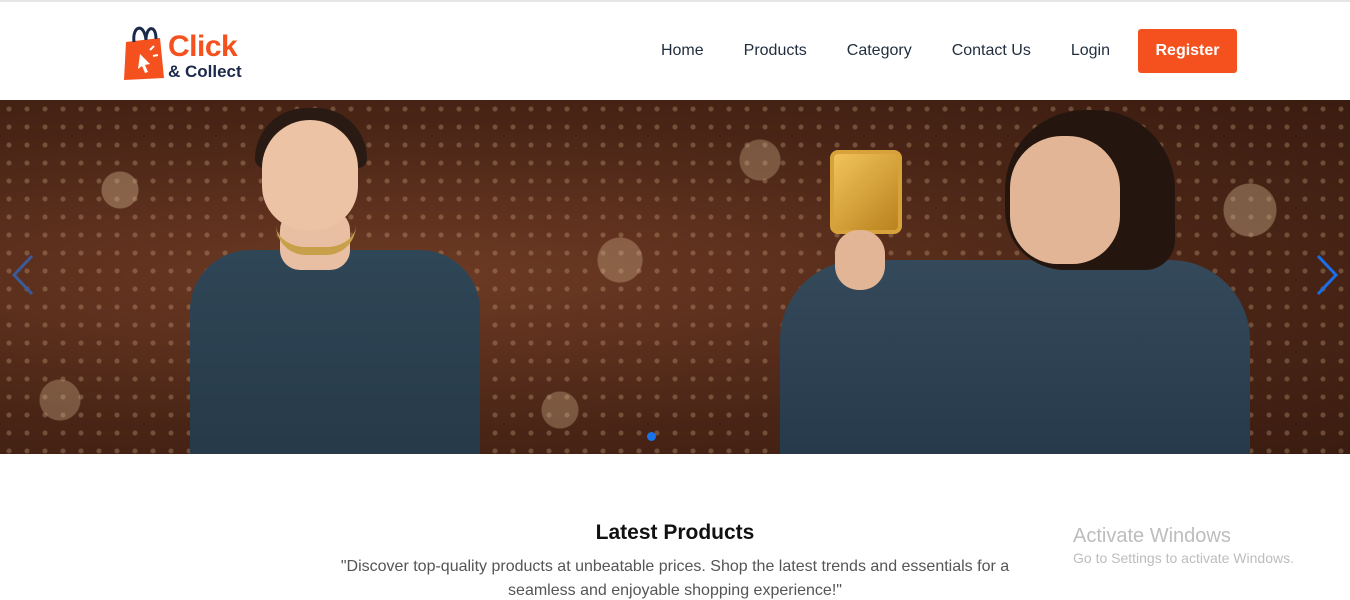 This screenshot has width=1350, height=600. What do you see at coordinates (1187, 51) in the screenshot?
I see `register-button: Register` at bounding box center [1187, 51].